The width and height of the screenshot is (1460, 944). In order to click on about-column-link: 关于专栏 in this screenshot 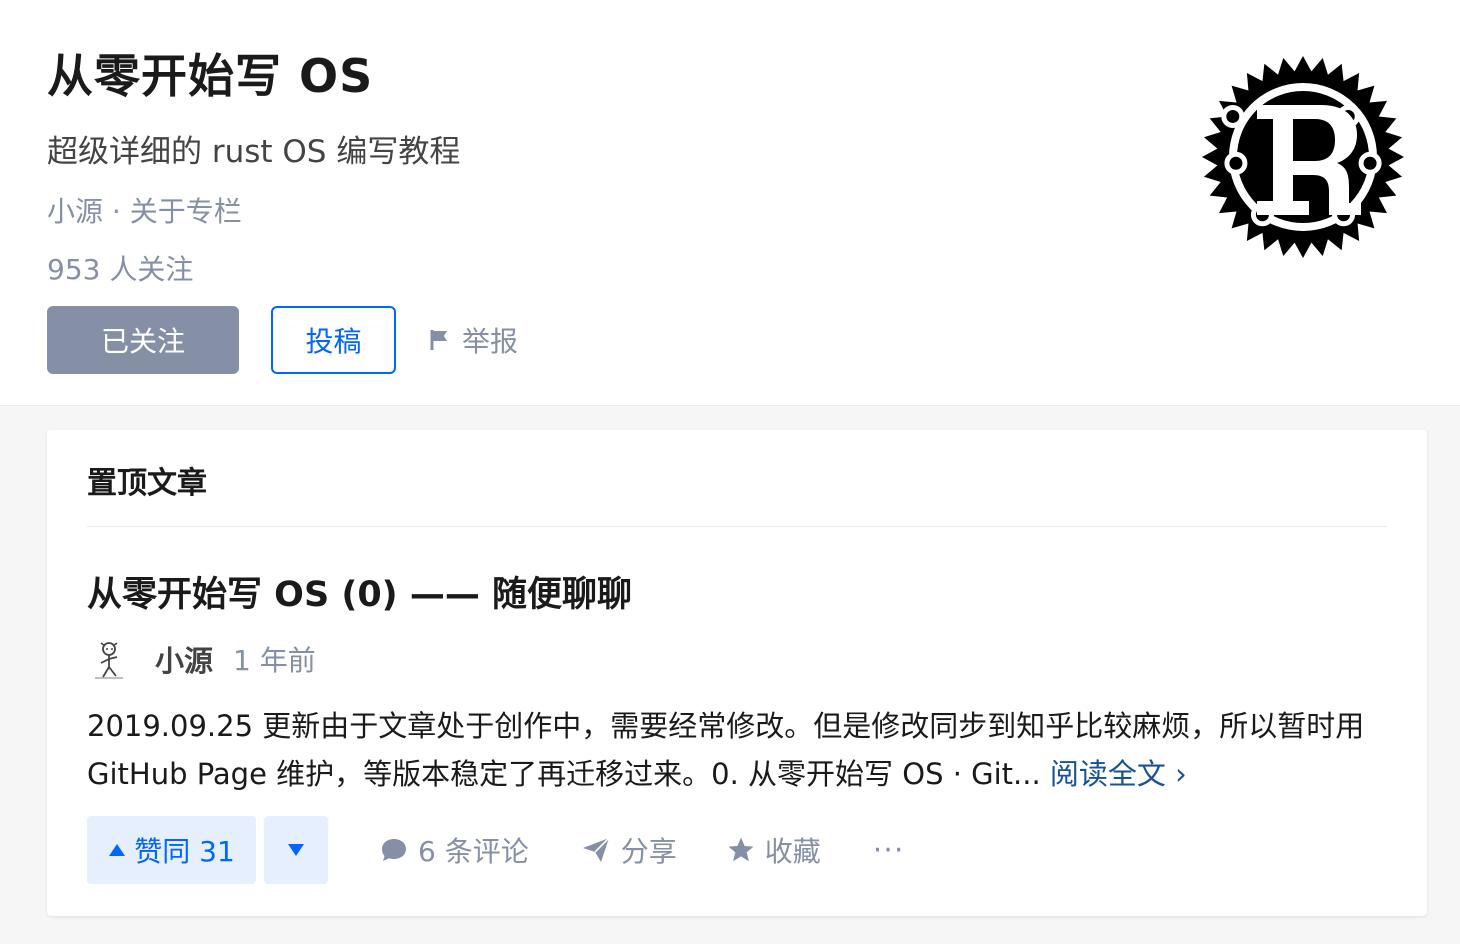, I will do `click(186, 211)`.